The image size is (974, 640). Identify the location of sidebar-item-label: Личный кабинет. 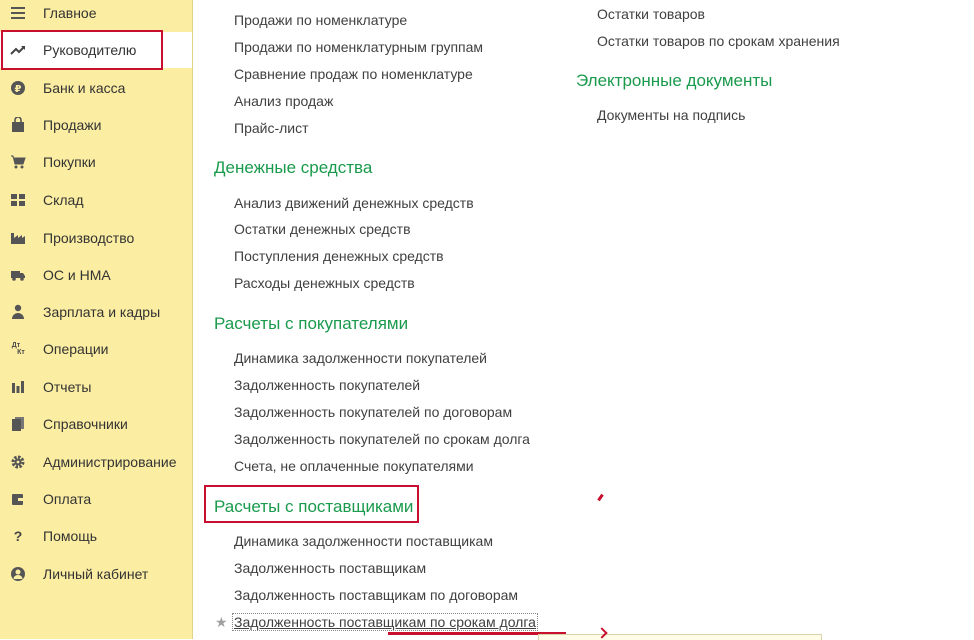
(96, 574).